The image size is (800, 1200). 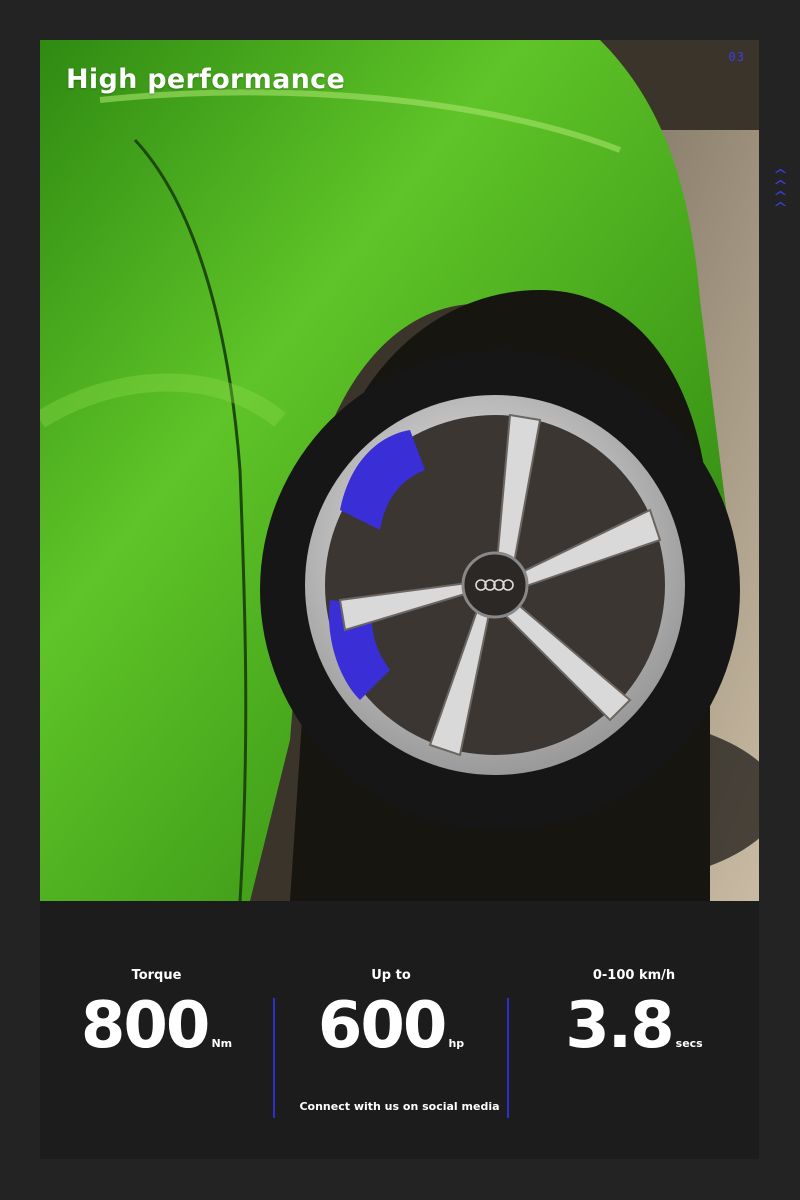 What do you see at coordinates (736, 57) in the screenshot?
I see `page-number: 03` at bounding box center [736, 57].